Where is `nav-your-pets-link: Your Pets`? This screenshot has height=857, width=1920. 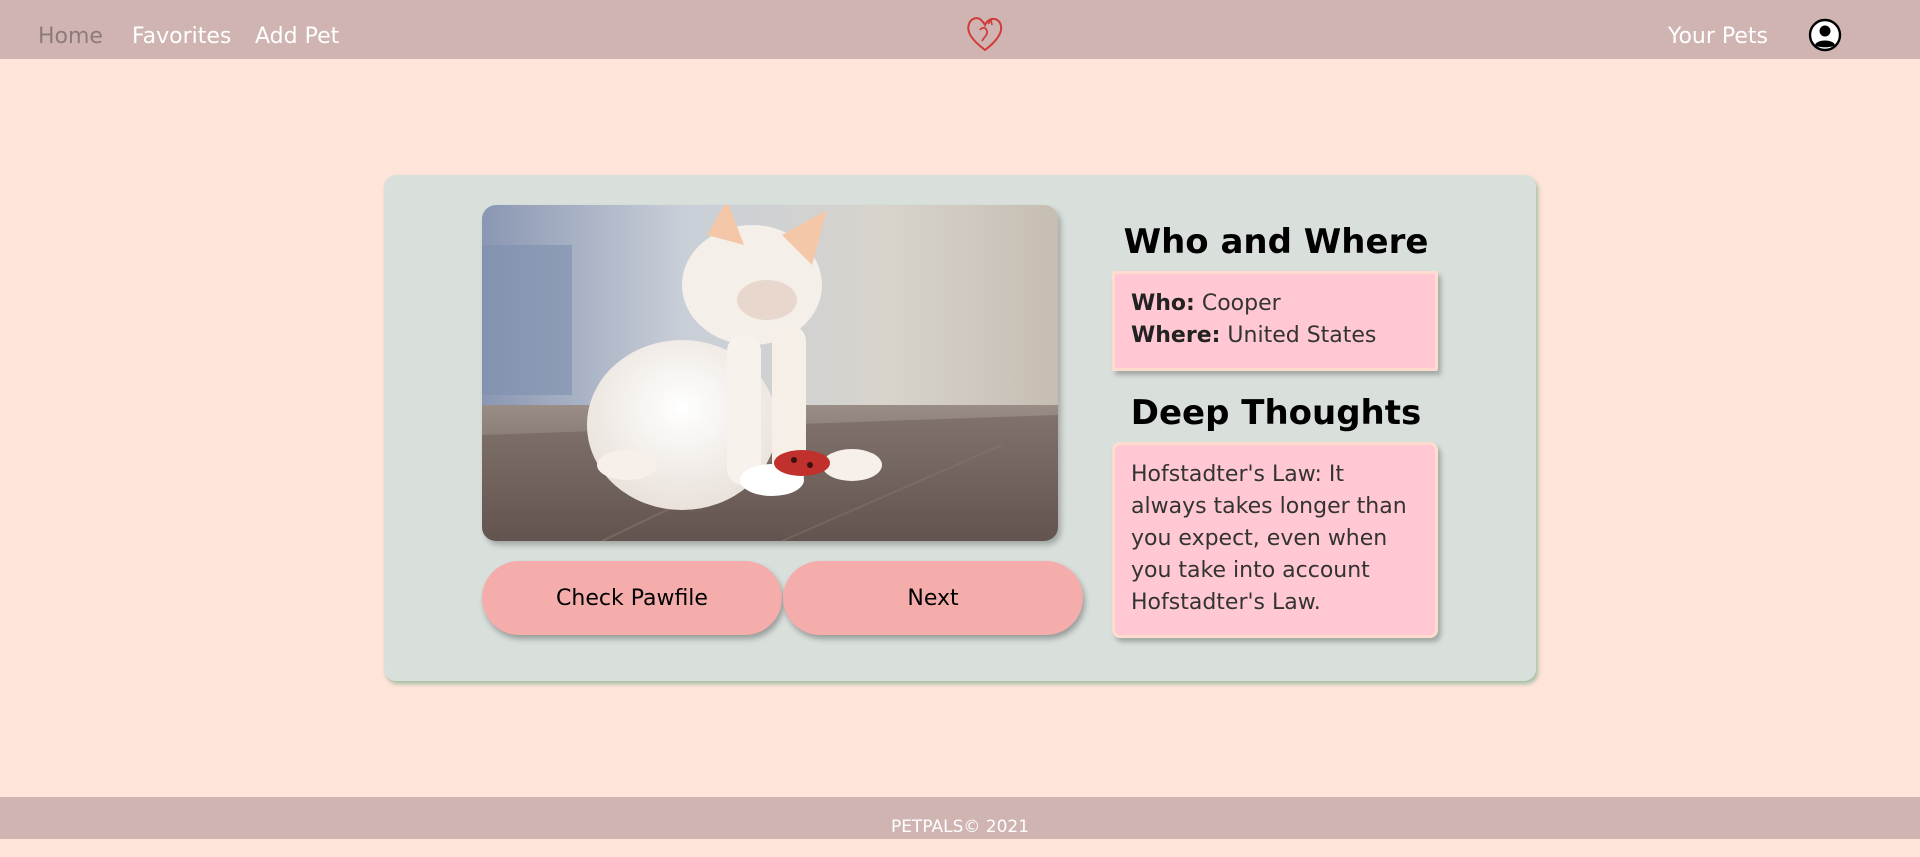 nav-your-pets-link: Your Pets is located at coordinates (1718, 37).